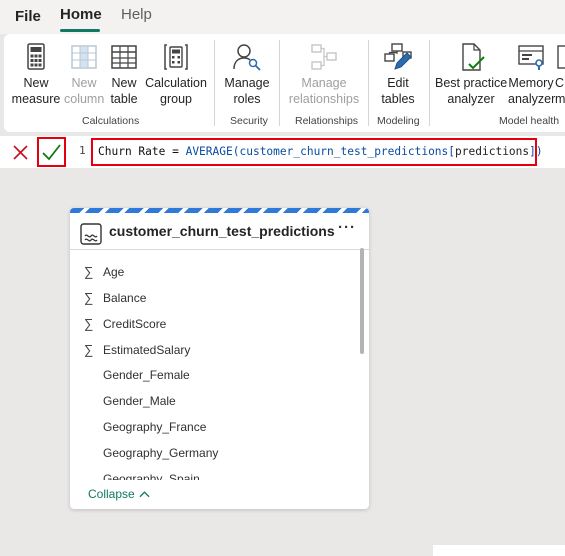 The width and height of the screenshot is (565, 556). I want to click on new-measure-button: New measure, so click(36, 70).